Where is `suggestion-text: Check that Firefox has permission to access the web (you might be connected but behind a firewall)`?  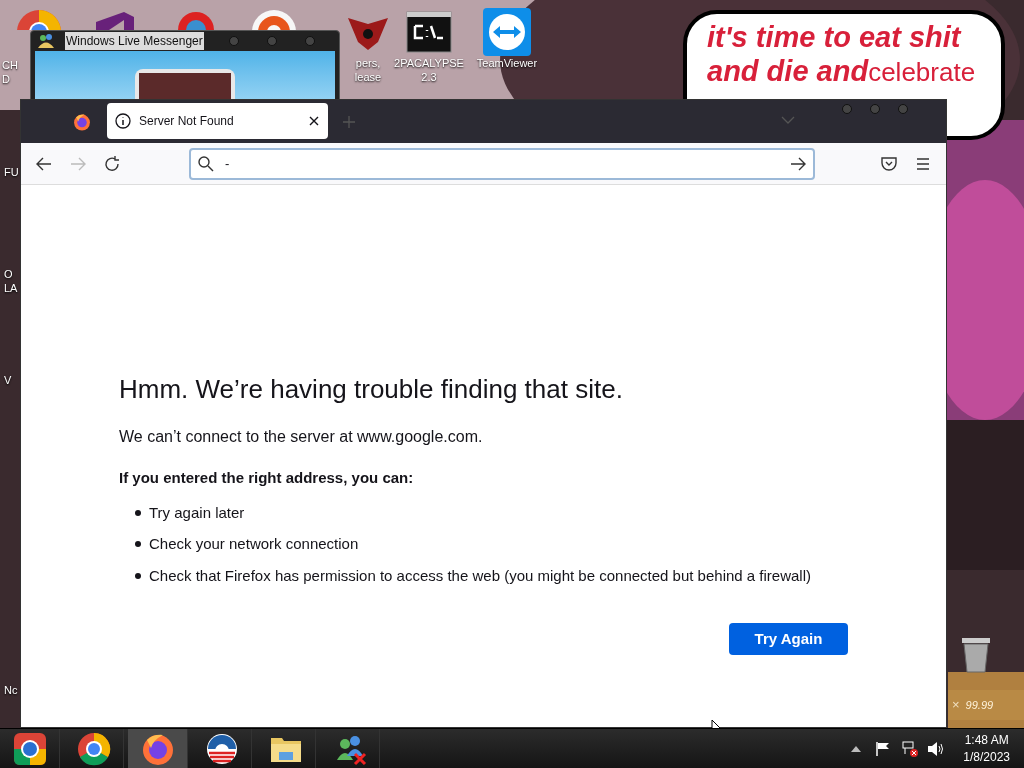
suggestion-text: Check that Firefox has permission to access the web (you might be connected but behind a firewall) is located at coordinates (480, 575).